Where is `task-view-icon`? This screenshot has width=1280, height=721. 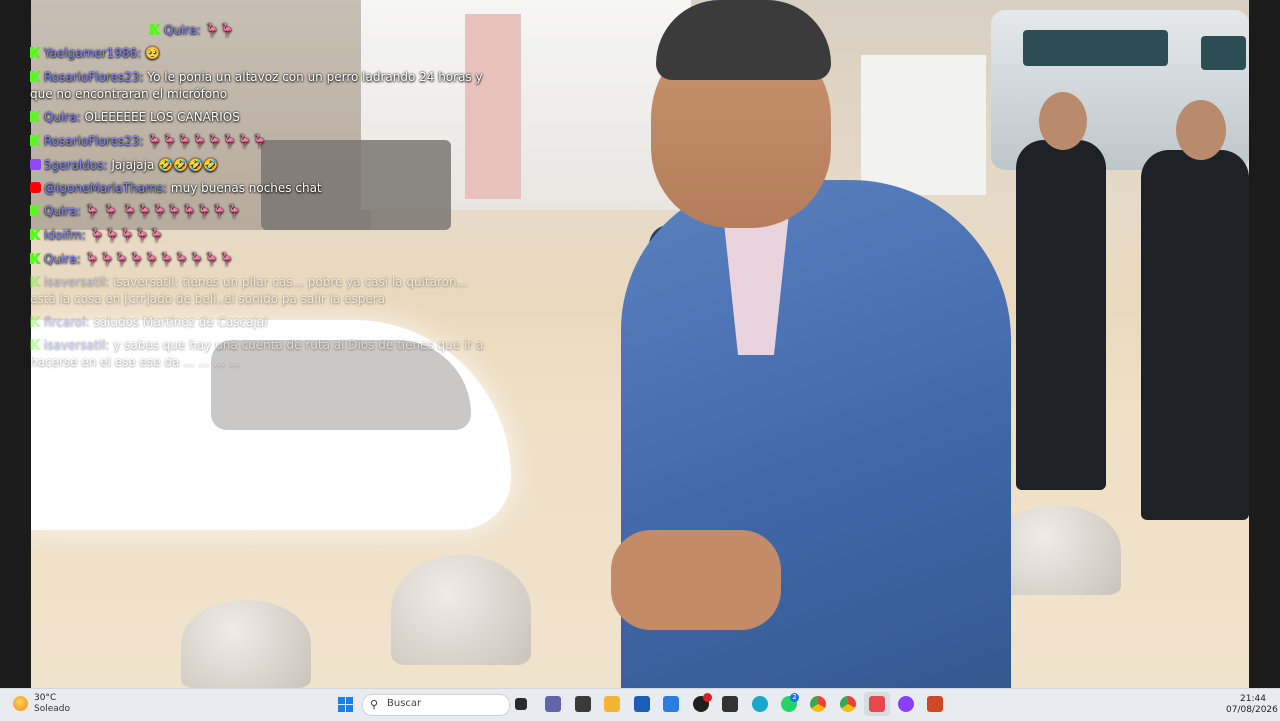 task-view-icon is located at coordinates (521, 704).